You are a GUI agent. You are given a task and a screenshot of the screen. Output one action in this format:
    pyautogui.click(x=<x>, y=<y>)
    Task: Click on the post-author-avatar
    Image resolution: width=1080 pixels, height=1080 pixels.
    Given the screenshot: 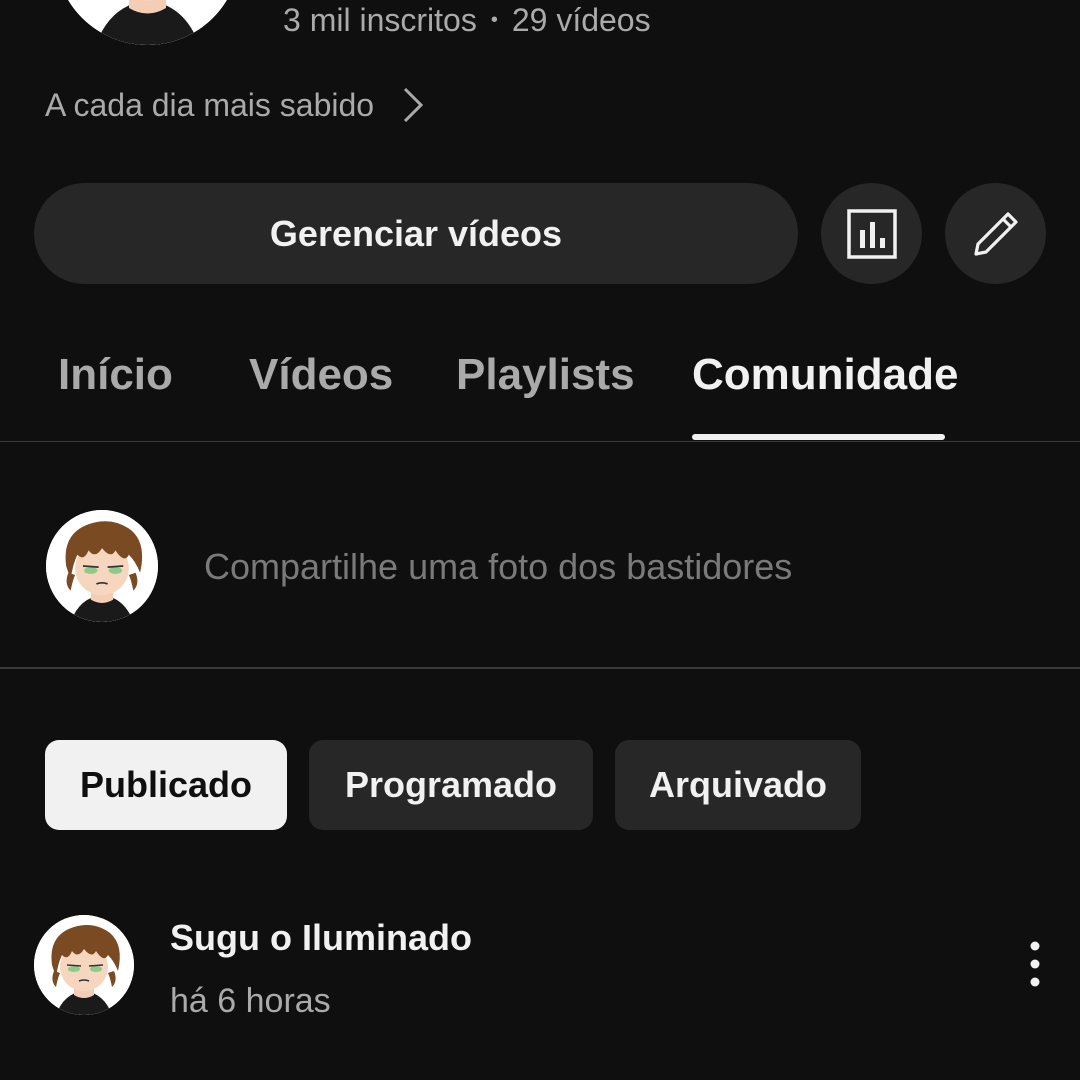 What is the action you would take?
    pyautogui.click(x=84, y=965)
    